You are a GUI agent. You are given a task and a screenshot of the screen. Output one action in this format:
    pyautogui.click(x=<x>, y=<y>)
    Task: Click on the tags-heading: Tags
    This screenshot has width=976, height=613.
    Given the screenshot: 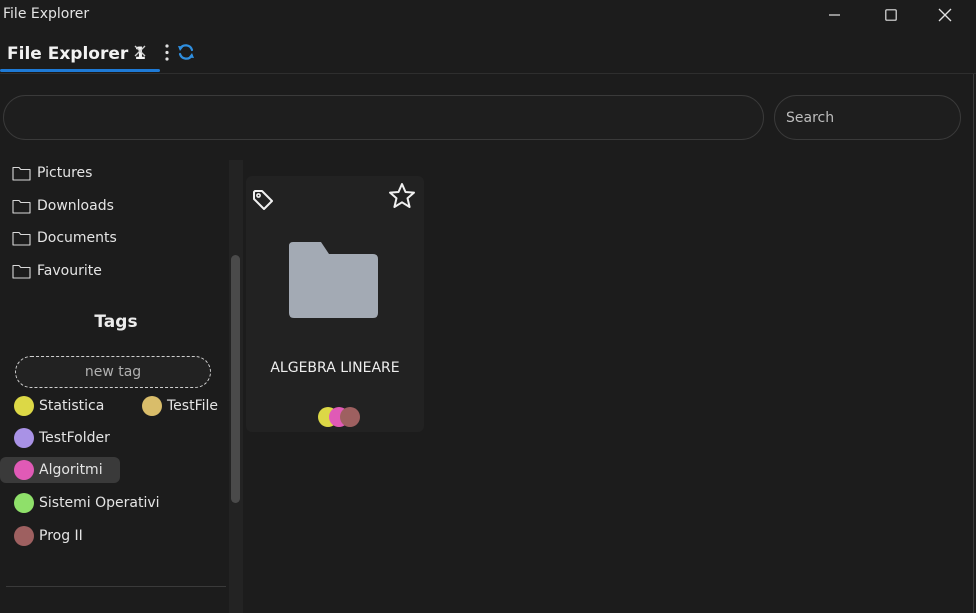 What is the action you would take?
    pyautogui.click(x=116, y=322)
    